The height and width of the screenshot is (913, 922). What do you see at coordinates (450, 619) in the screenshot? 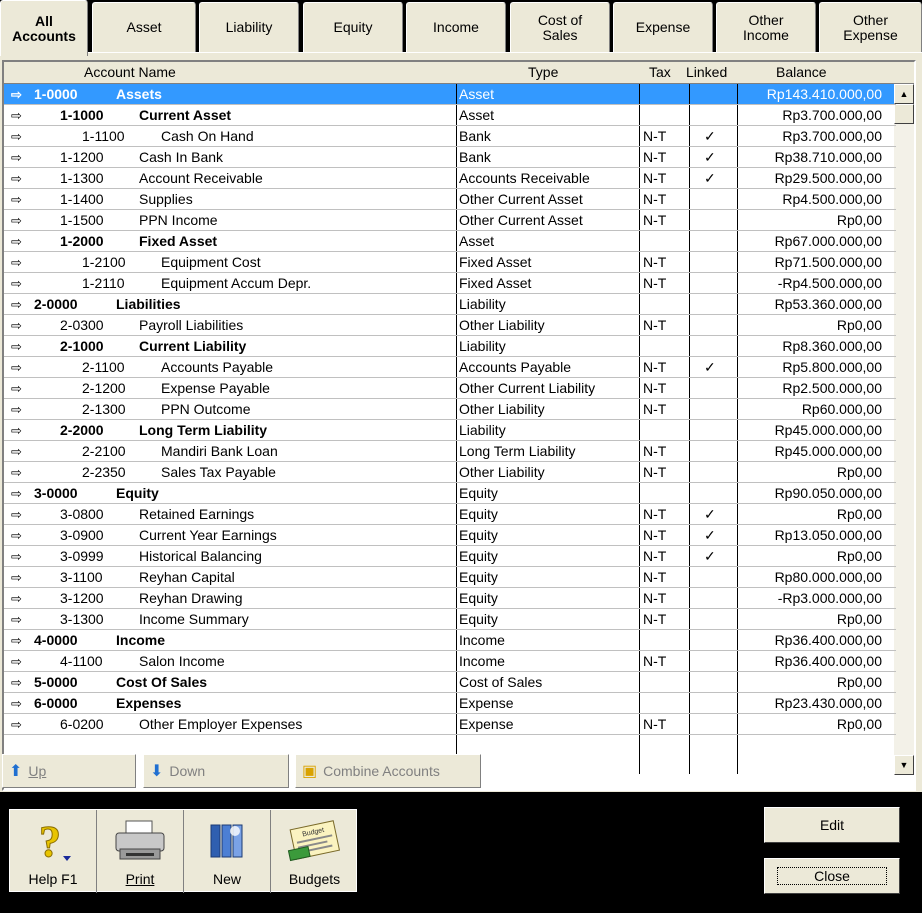
I see `account-row: ⇨ 3-1300 Income Summary Equity N-T Rp0,00` at bounding box center [450, 619].